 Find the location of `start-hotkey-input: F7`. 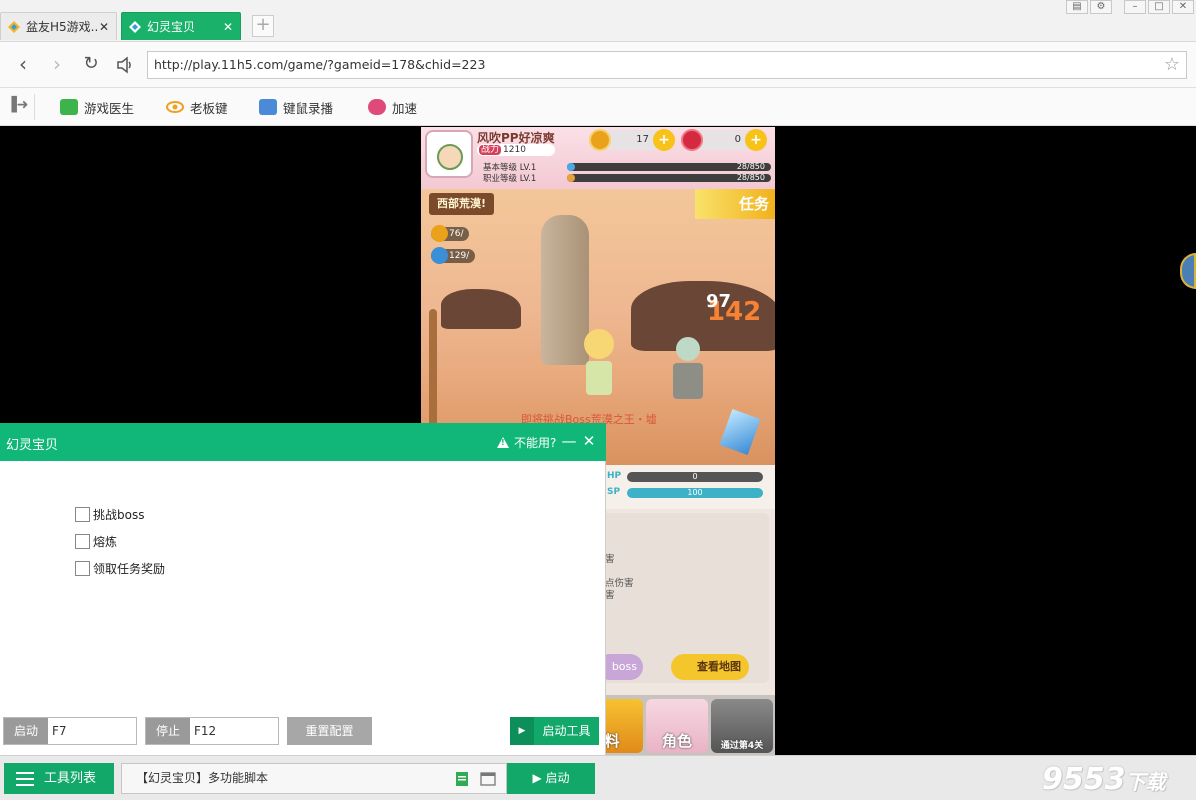

start-hotkey-input: F7 is located at coordinates (92, 731).